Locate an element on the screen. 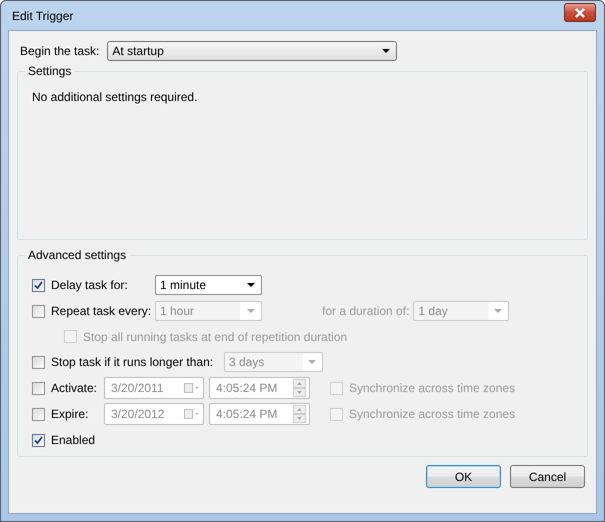  group-title: Advanced settings is located at coordinates (77, 255).